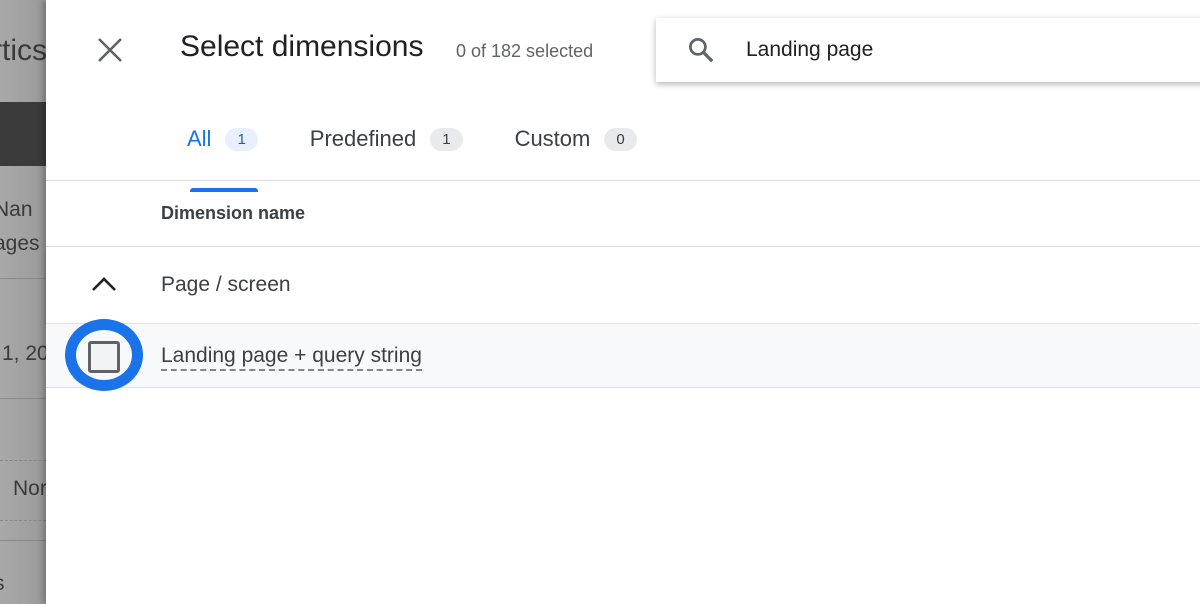 This screenshot has height=604, width=1200. I want to click on chevron-up-icon, so click(104, 284).